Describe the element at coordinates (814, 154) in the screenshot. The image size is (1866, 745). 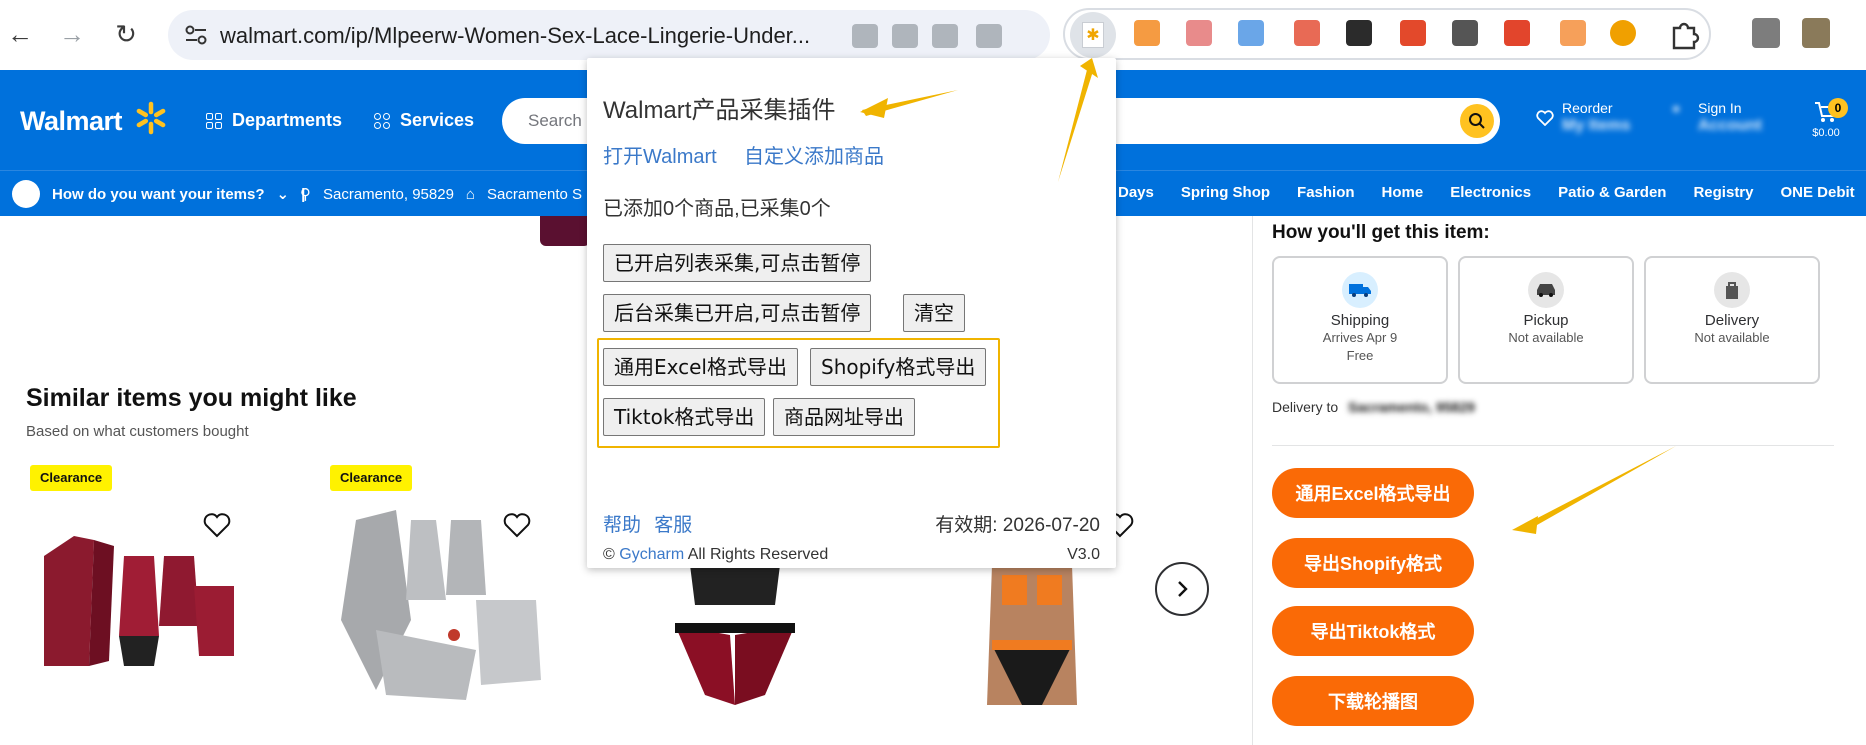
I see `custom-add-link: 自定义添加商品` at that location.